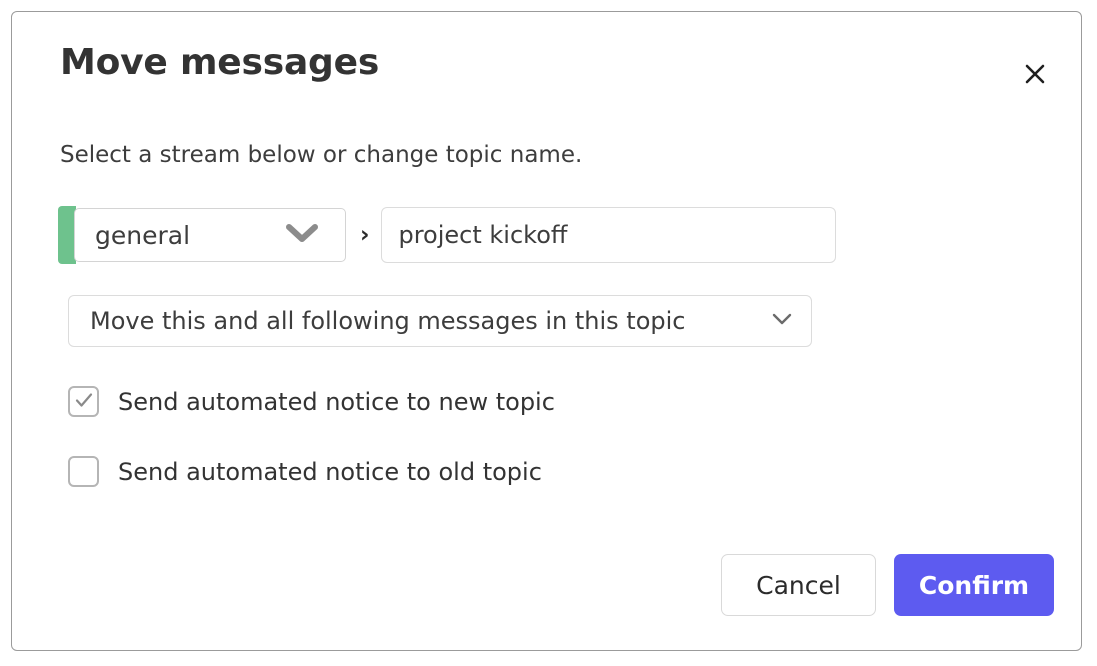 This screenshot has height=666, width=1097. I want to click on confirm-button: Confirm, so click(974, 585).